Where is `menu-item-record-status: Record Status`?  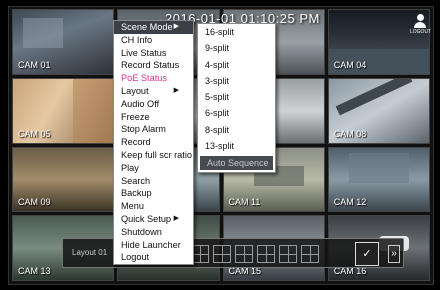 menu-item-record-status: Record Status is located at coordinates (153, 65).